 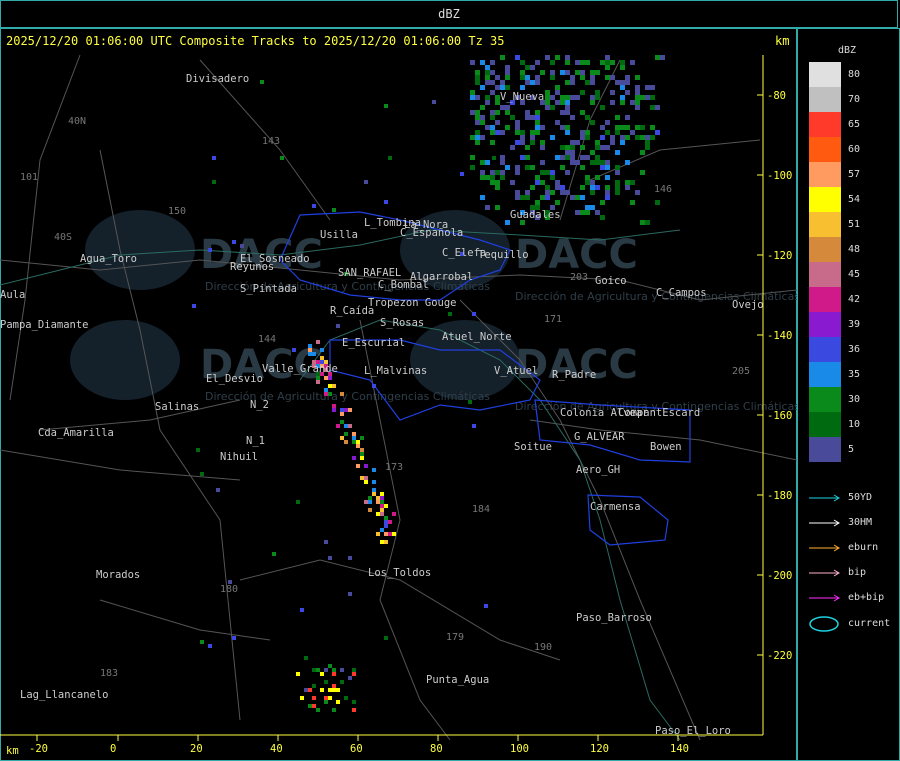 I want to click on y-tick-label: -120, so click(x=779, y=256).